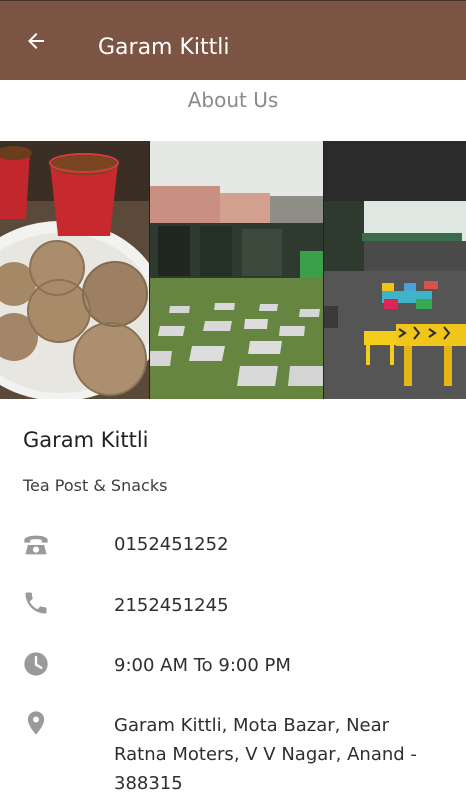 The height and width of the screenshot is (800, 466). Describe the element at coordinates (36, 723) in the screenshot. I see `location-pin-icon` at that location.